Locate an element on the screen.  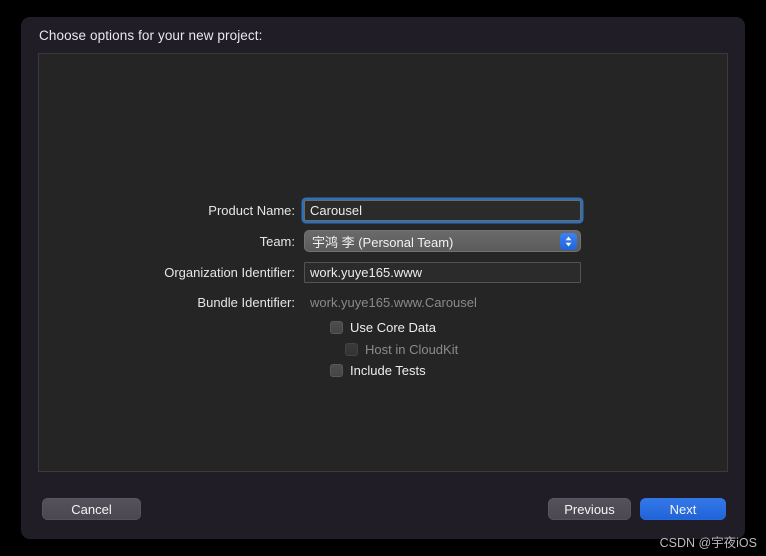
include-tests-checkbox is located at coordinates (336, 370).